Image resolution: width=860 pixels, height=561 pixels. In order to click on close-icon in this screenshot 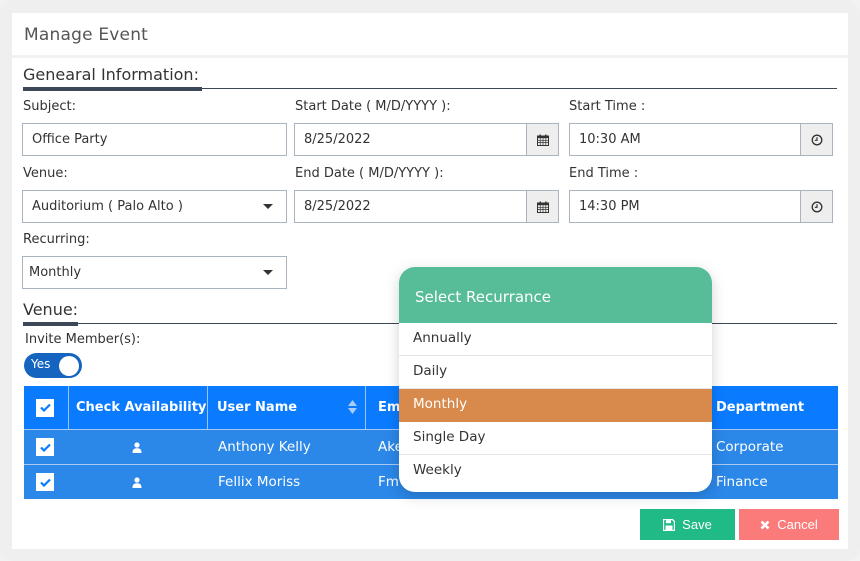, I will do `click(765, 524)`.